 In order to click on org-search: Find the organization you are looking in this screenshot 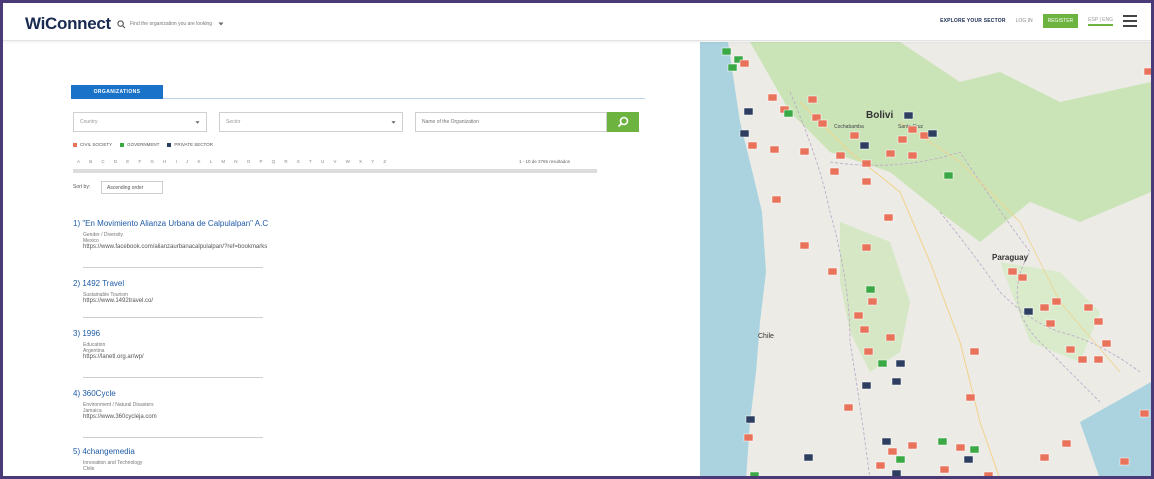, I will do `click(182, 24)`.